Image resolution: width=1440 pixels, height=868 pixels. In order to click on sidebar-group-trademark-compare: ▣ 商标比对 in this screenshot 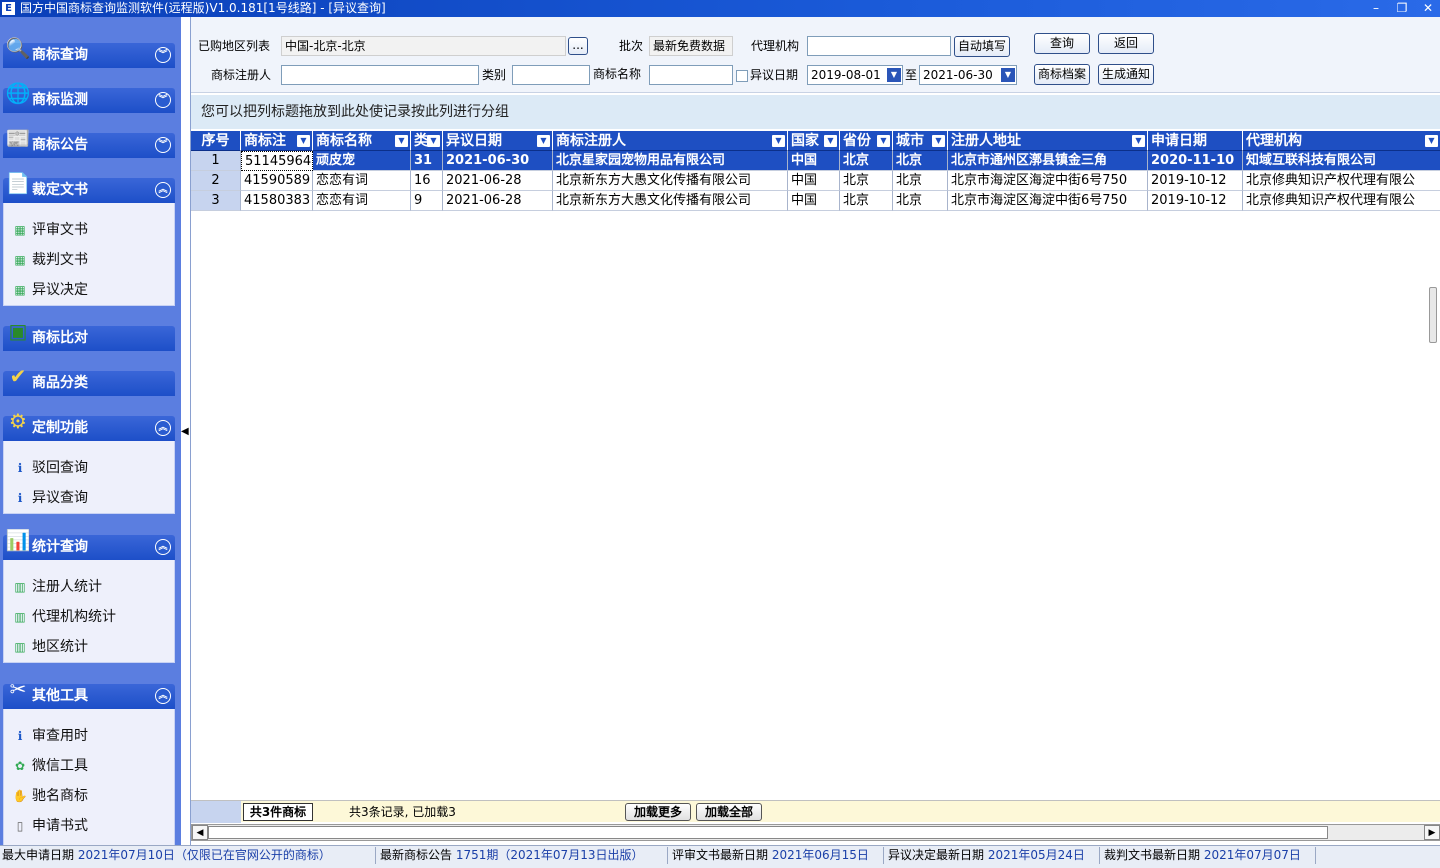, I will do `click(89, 335)`.